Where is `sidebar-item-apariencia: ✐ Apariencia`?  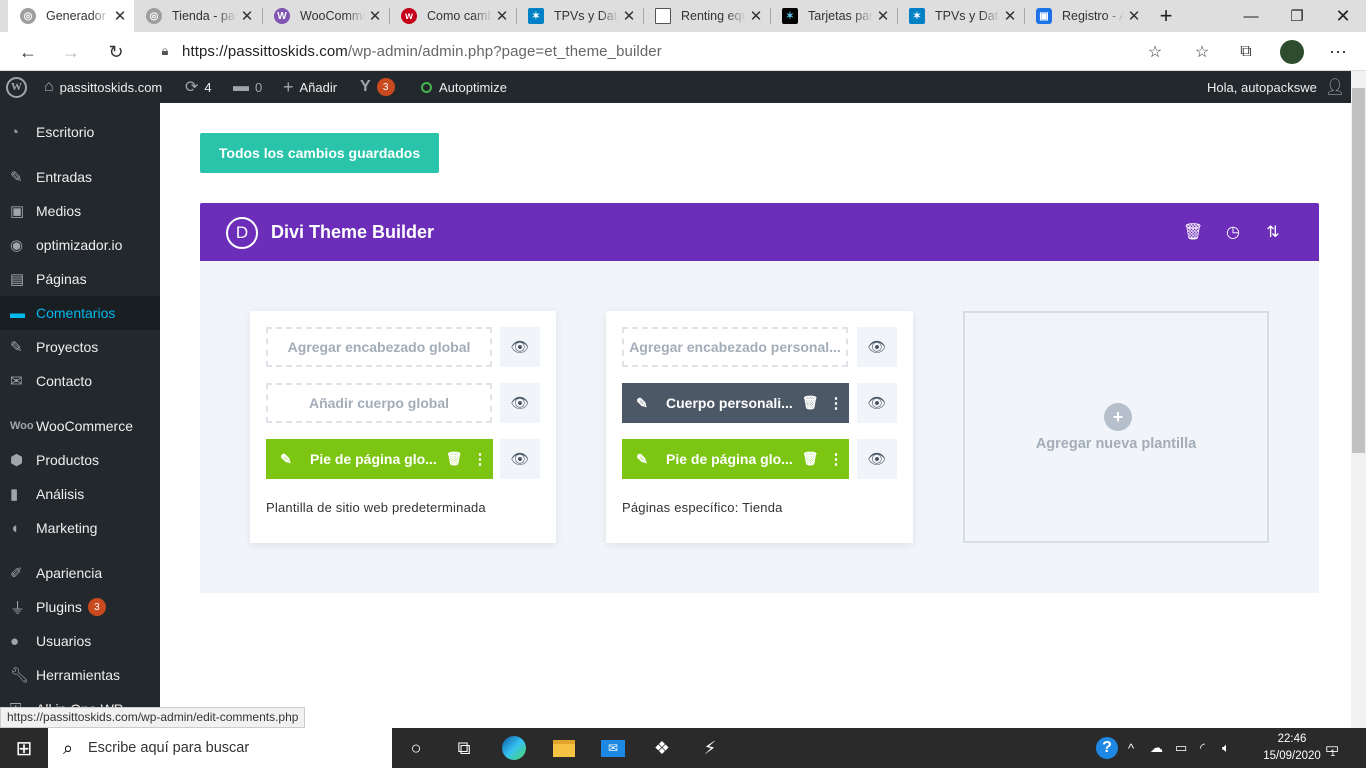 sidebar-item-apariencia: ✐ Apariencia is located at coordinates (80, 573).